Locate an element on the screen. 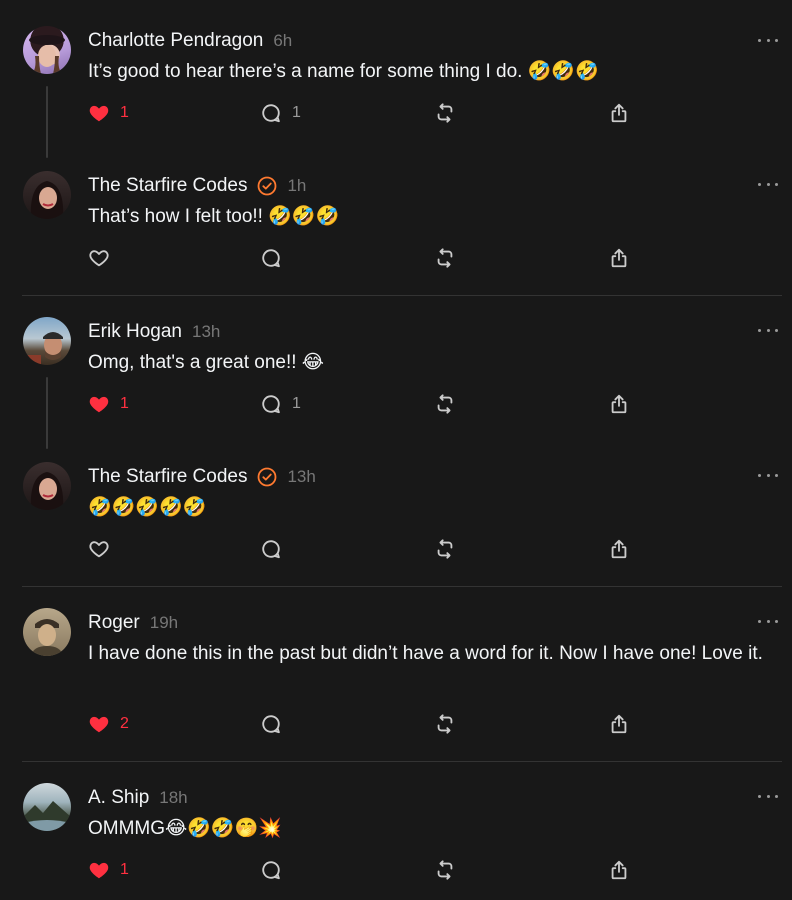 The image size is (792, 900). avatar-woman-hat-icon is located at coordinates (47, 54).